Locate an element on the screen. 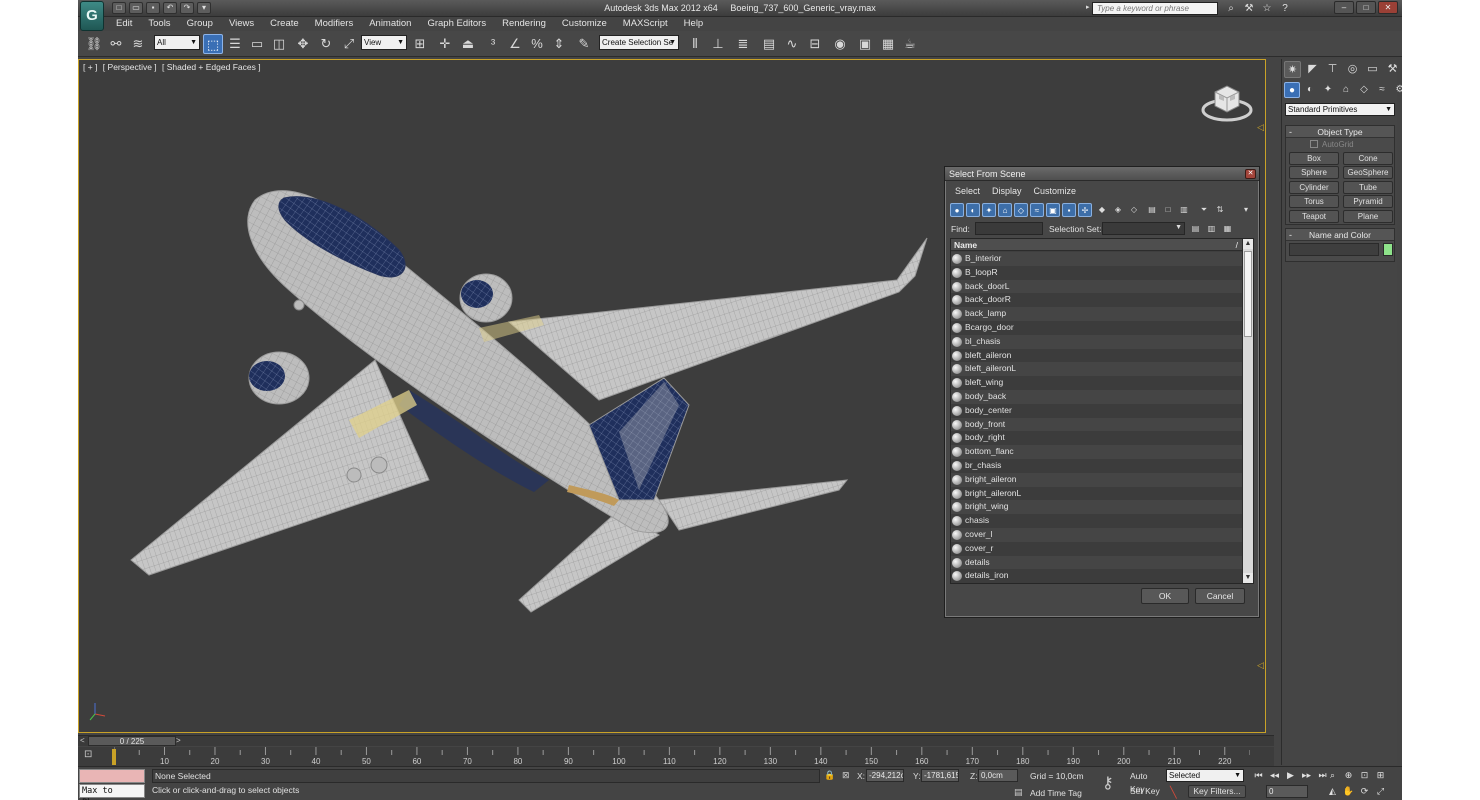 The width and height of the screenshot is (1480, 800). menu-maxscript: MAXScript is located at coordinates (645, 24).